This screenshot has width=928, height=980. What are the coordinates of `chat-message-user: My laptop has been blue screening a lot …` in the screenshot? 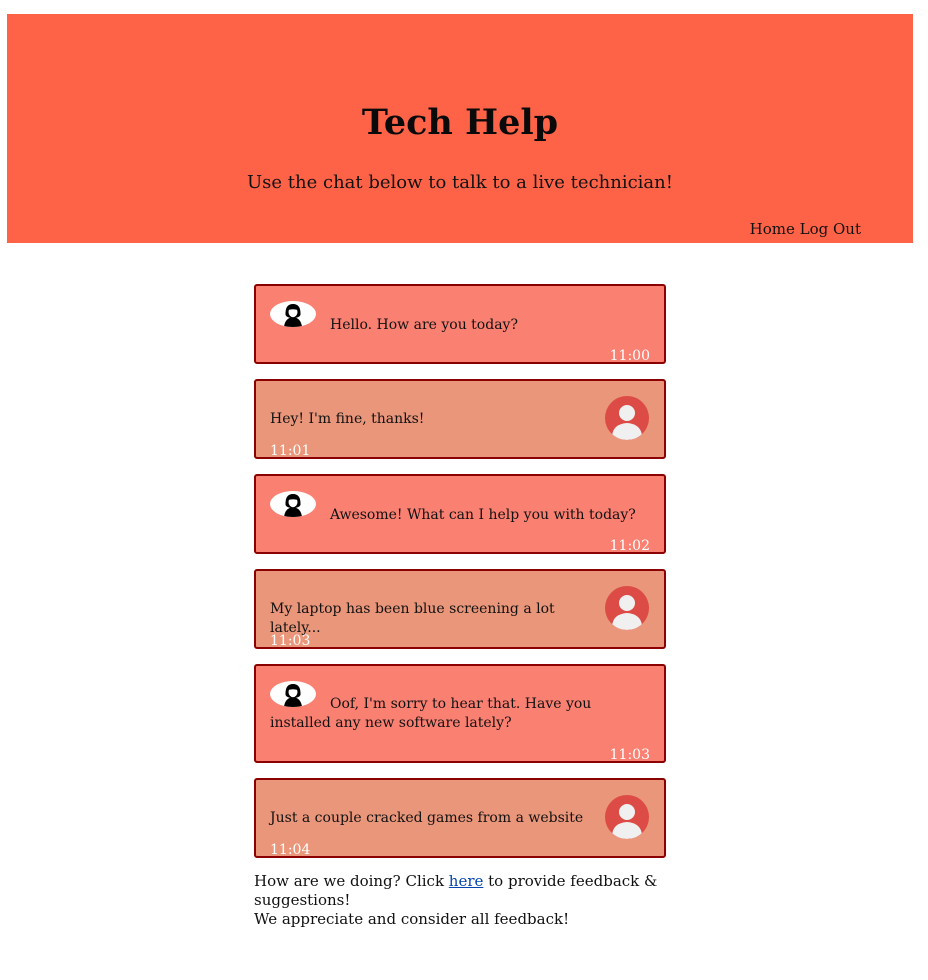 It's located at (460, 609).